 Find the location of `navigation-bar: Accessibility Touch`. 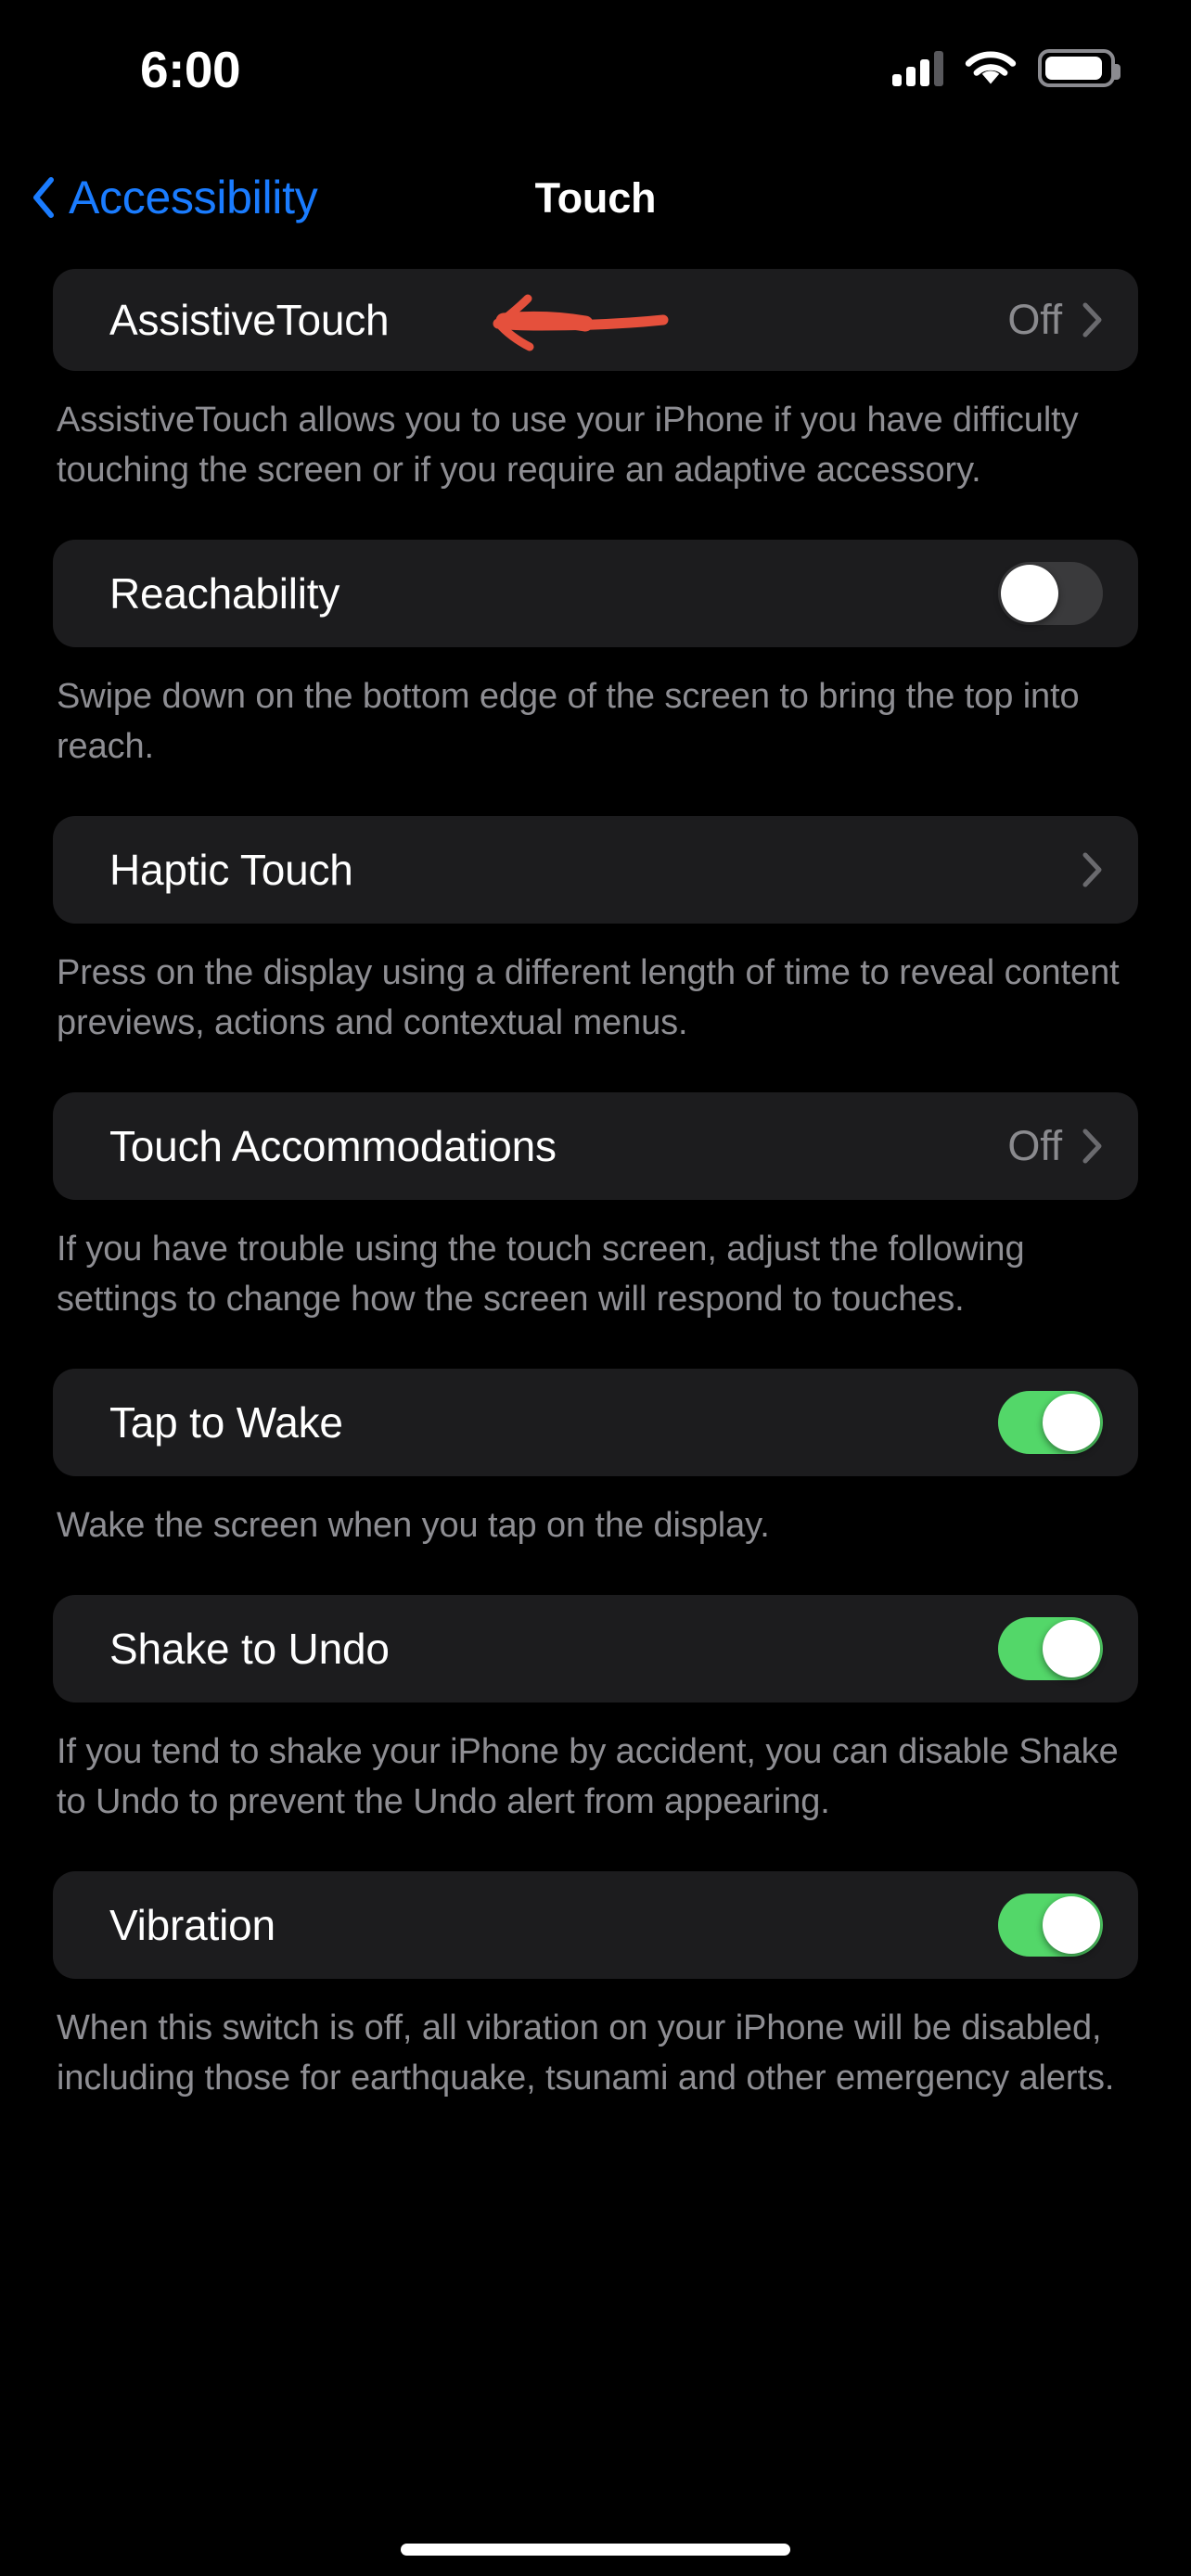

navigation-bar: Accessibility Touch is located at coordinates (595, 203).